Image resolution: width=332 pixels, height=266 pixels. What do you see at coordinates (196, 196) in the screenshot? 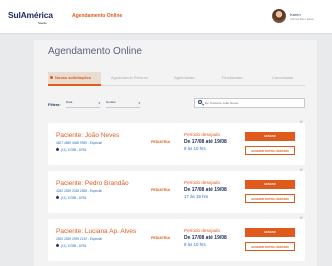
I see `period-time: 17 às 19 hrs` at bounding box center [196, 196].